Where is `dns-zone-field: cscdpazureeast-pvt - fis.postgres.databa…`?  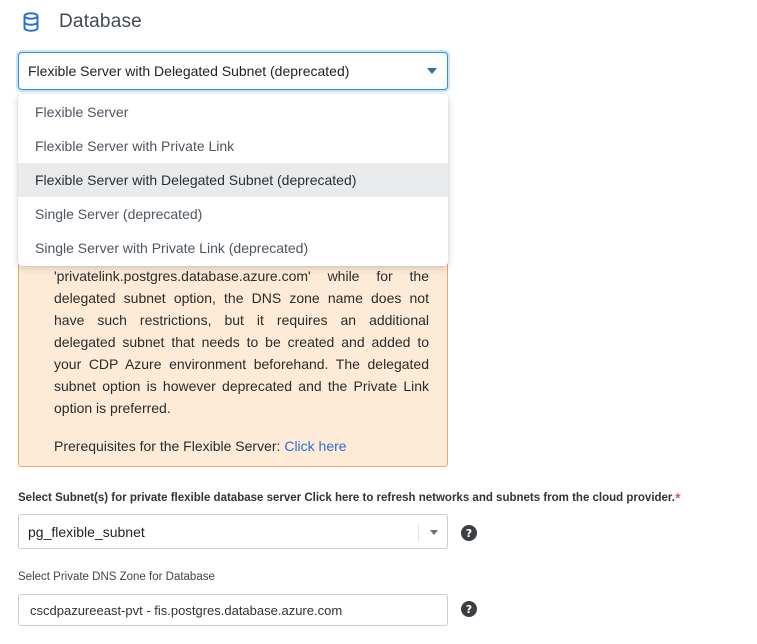
dns-zone-field: cscdpazureeast-pvt - fis.postgres.databa… is located at coordinates (233, 610).